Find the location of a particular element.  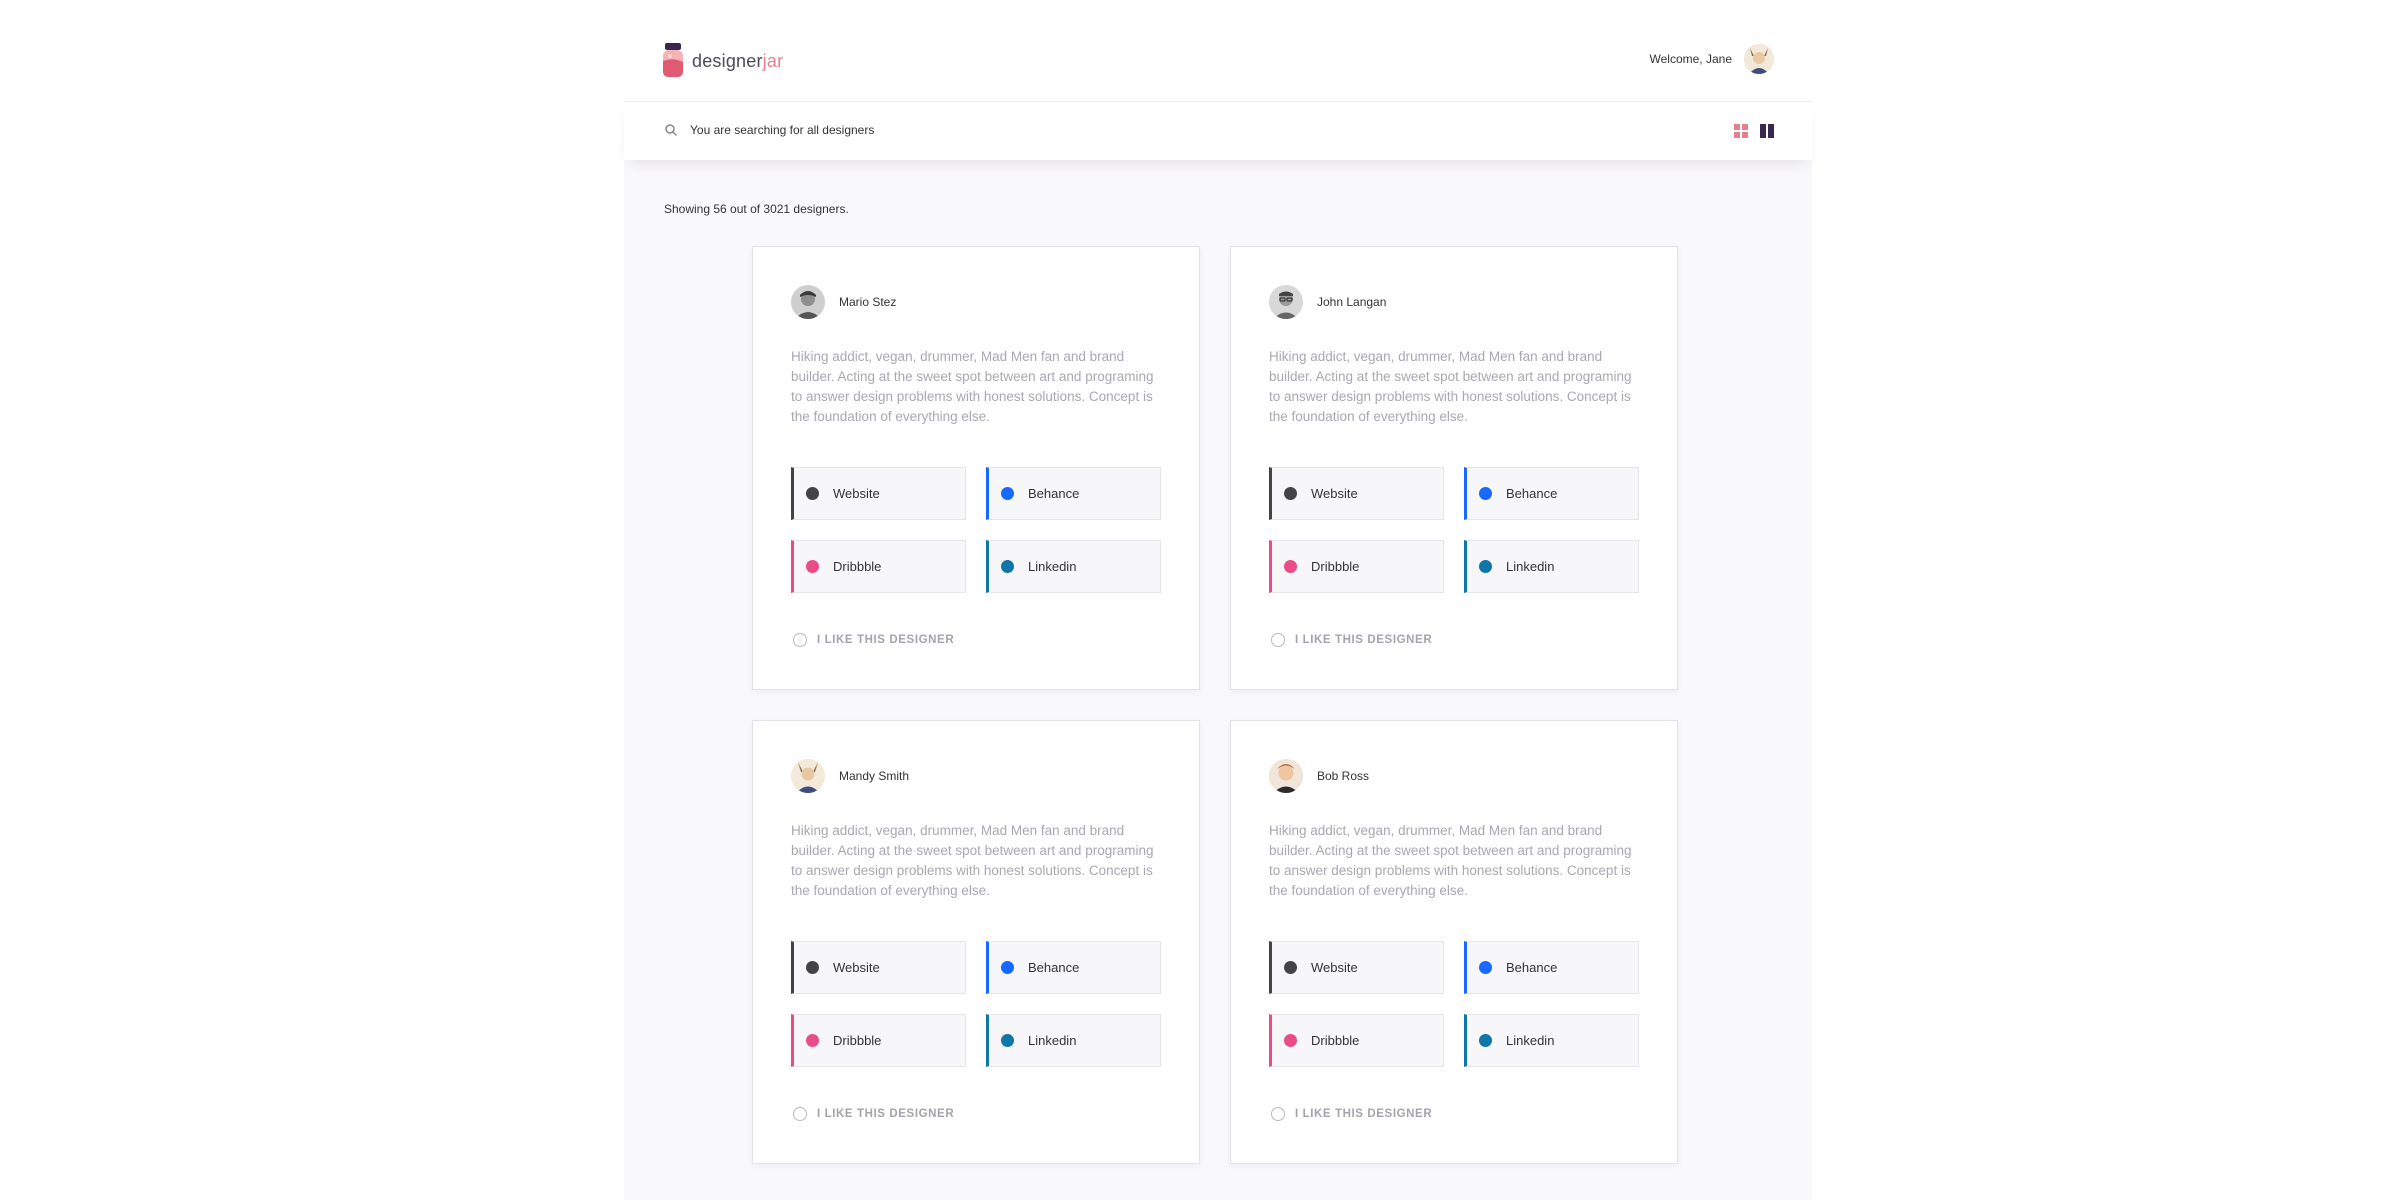

designer-name: Mandy Smith is located at coordinates (874, 776).